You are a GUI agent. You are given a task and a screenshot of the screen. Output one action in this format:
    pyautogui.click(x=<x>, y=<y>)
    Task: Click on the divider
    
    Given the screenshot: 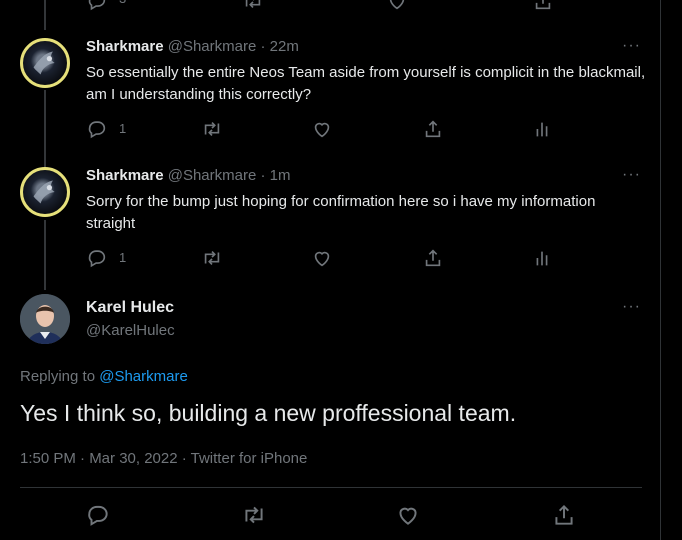 What is the action you would take?
    pyautogui.click(x=331, y=487)
    